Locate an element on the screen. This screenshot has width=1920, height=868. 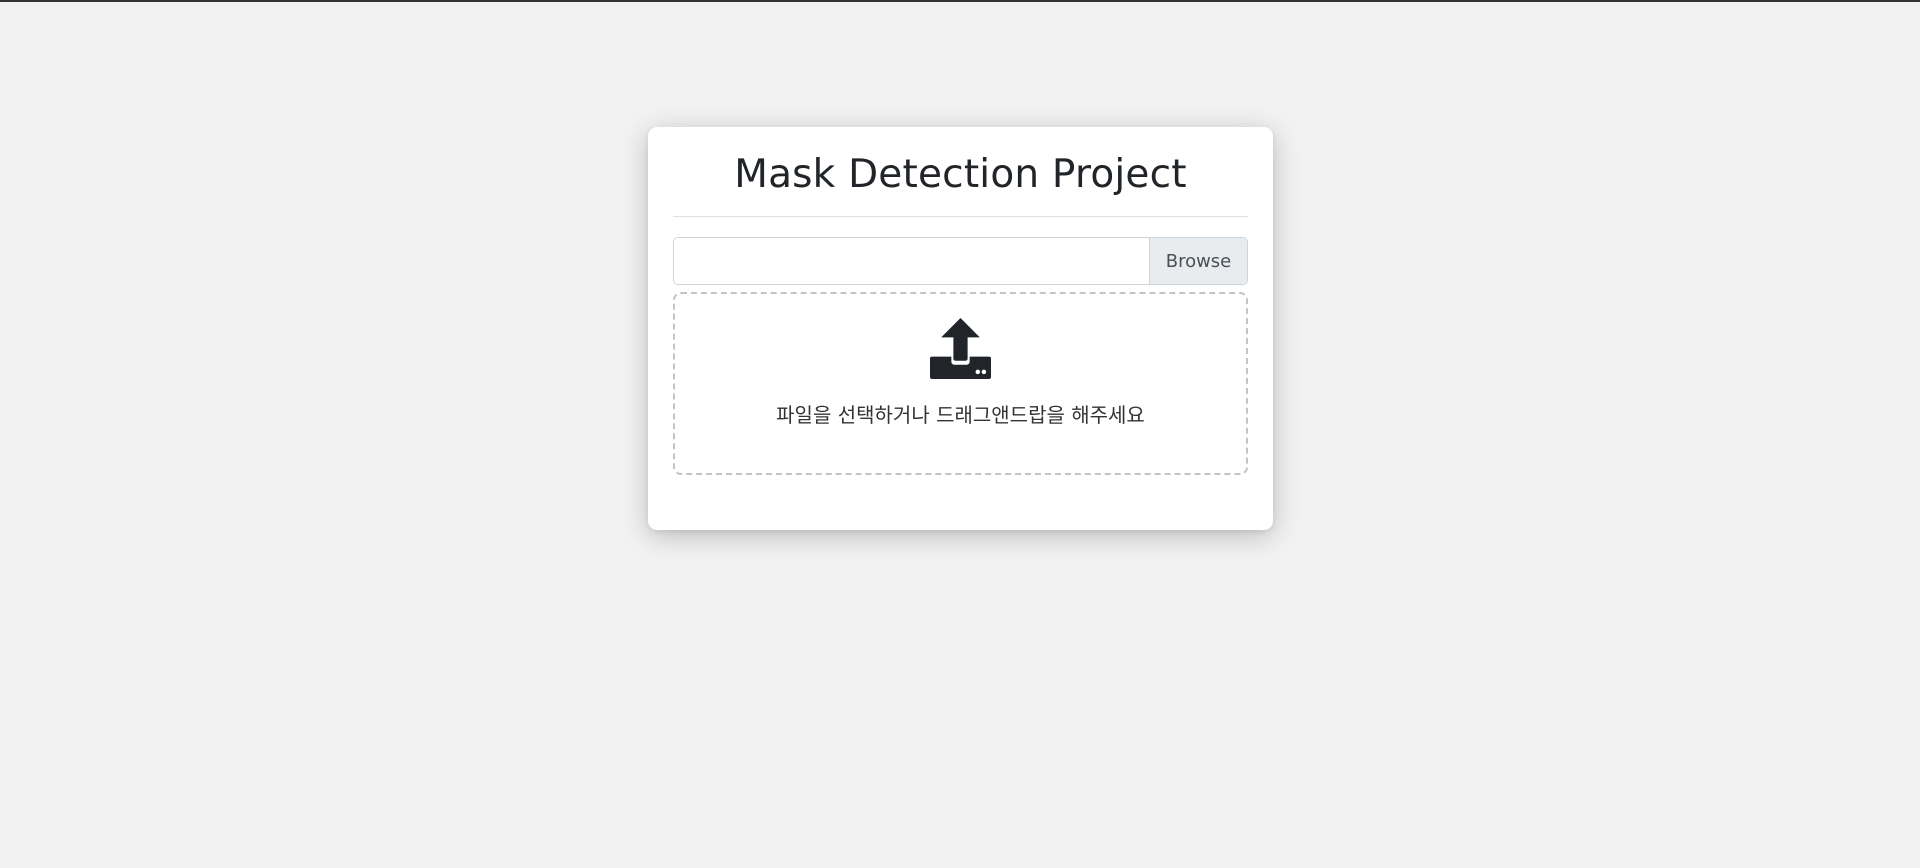
file-input-group: Browse is located at coordinates (960, 261).